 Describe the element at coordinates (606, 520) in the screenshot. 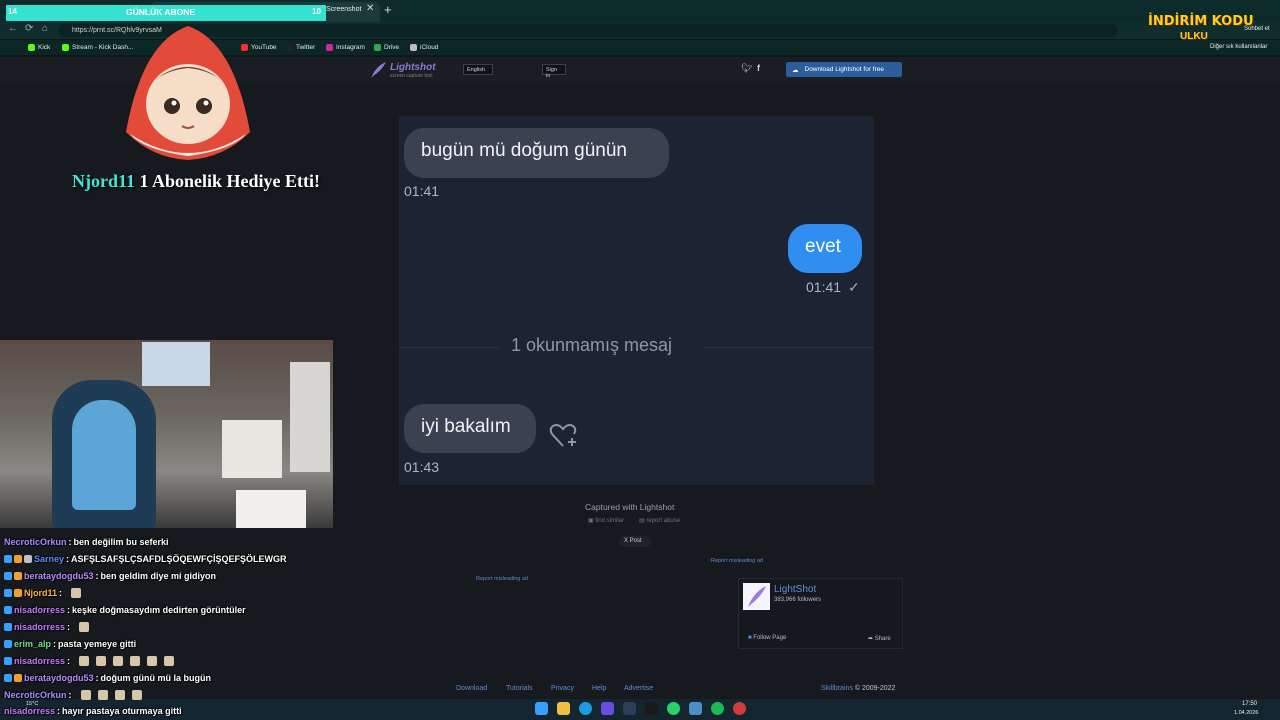

I see `find-similar-link: ▣ find similar` at that location.